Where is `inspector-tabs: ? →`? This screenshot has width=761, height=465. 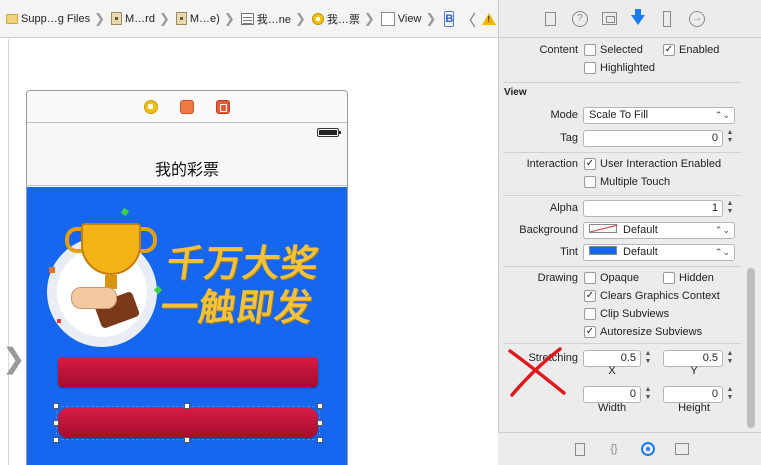 inspector-tabs: ? → is located at coordinates (630, 19).